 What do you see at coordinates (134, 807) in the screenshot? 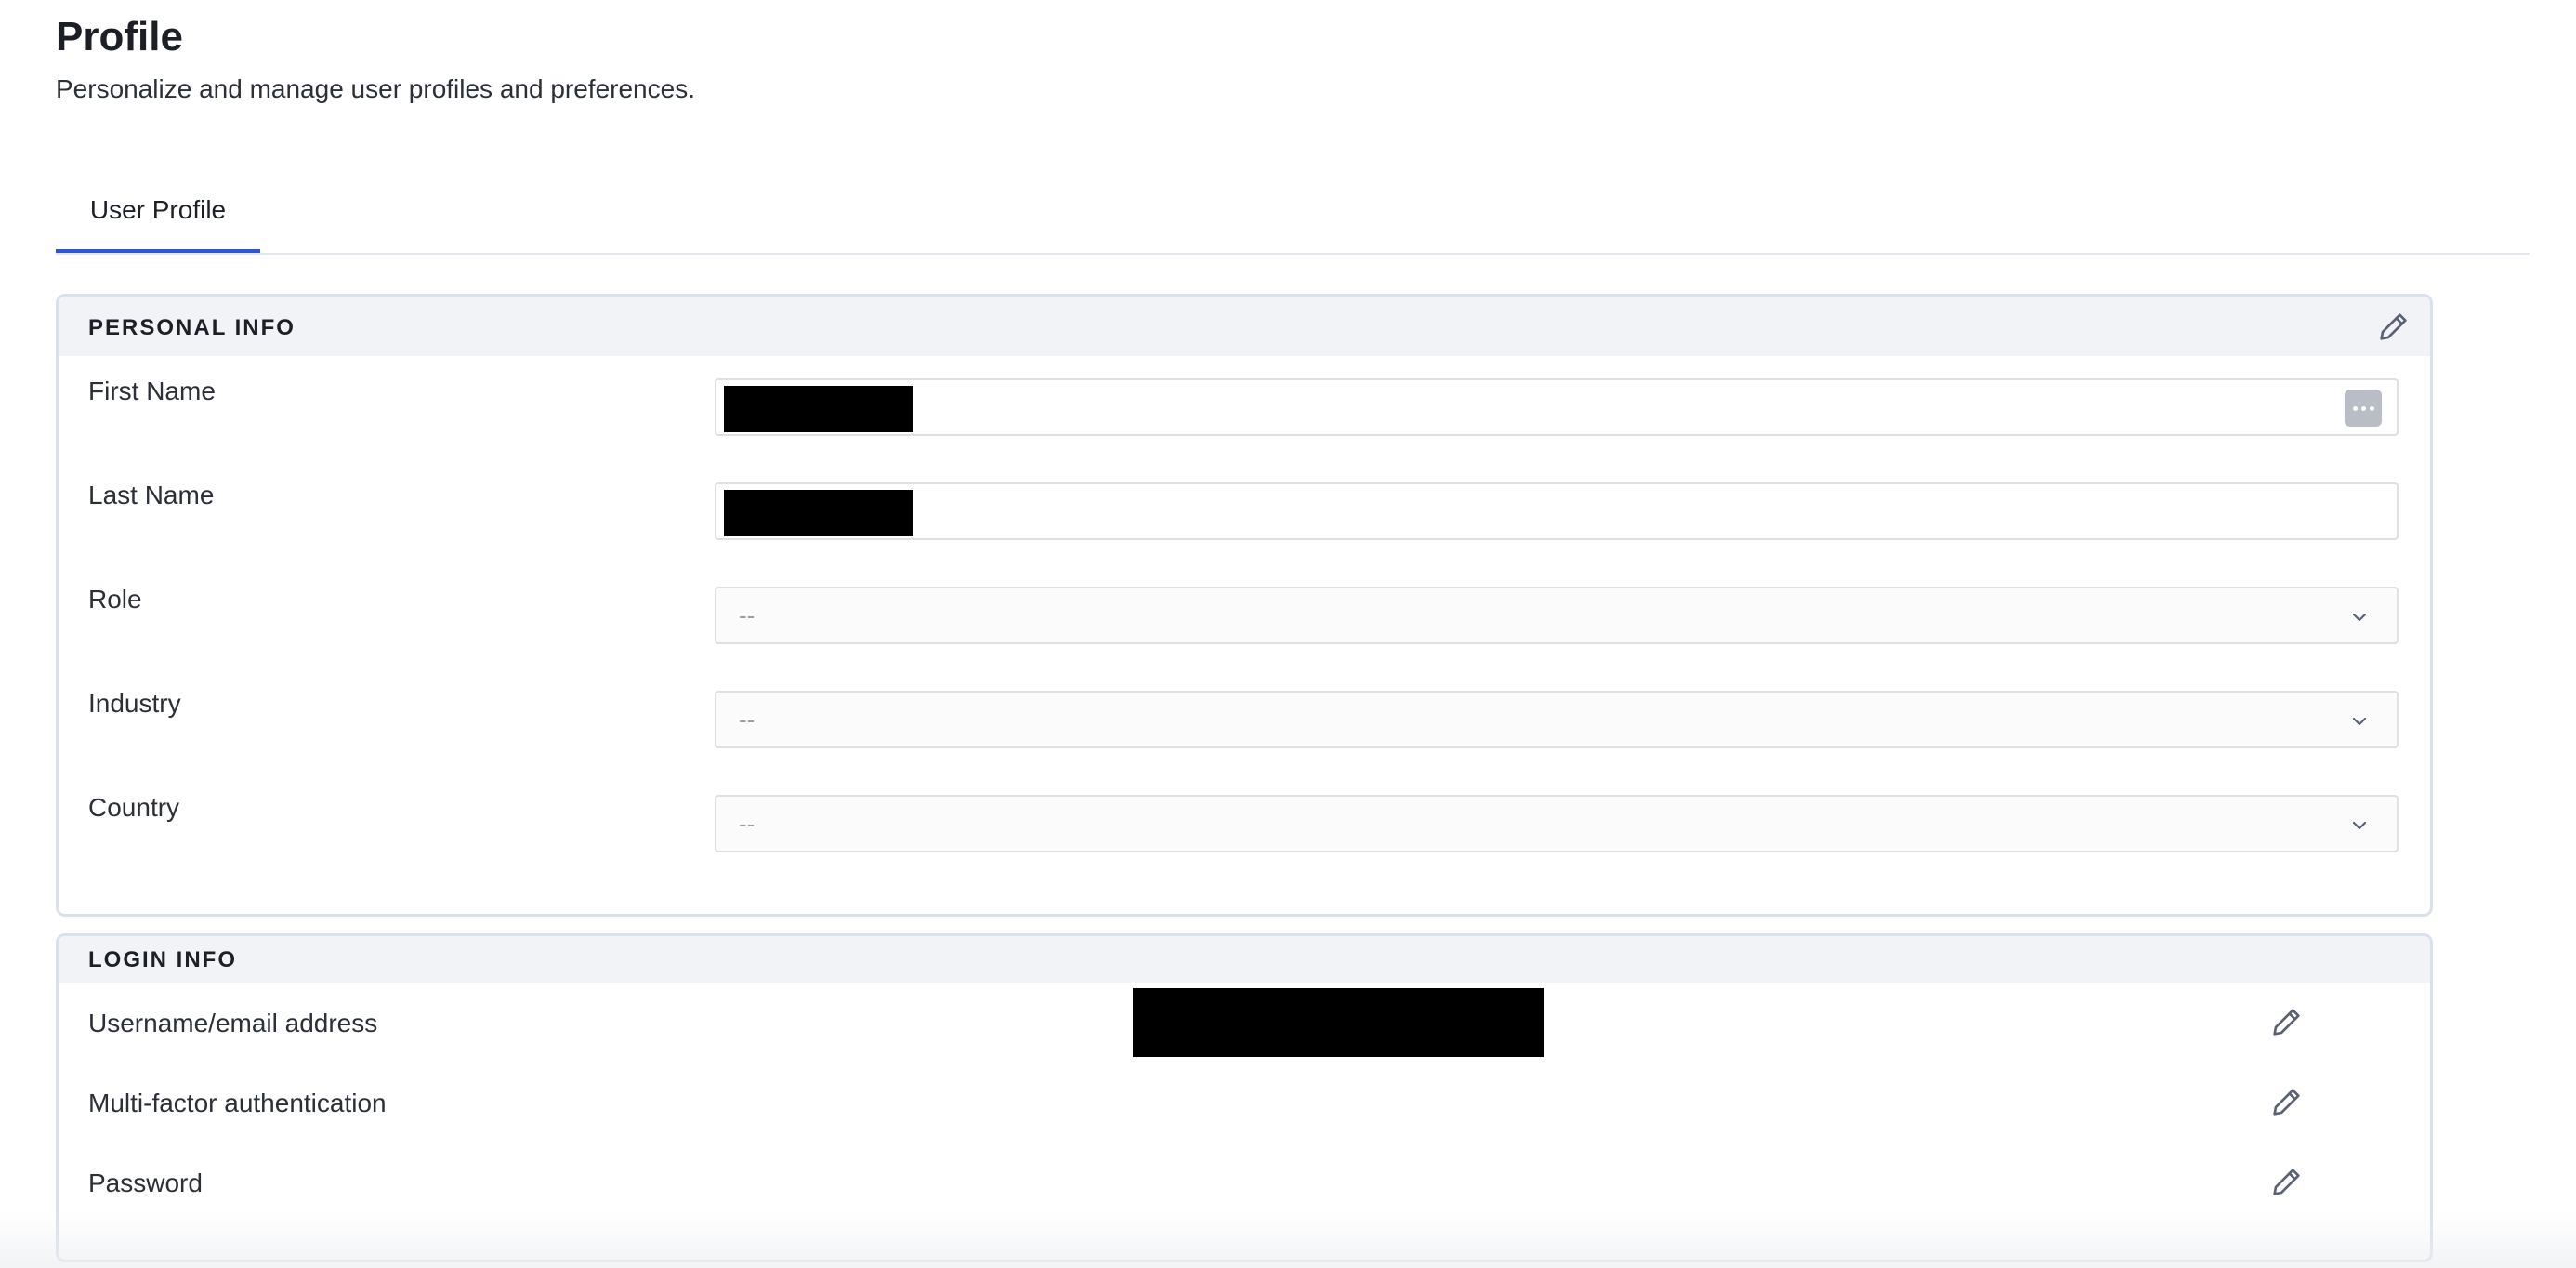
I see `country-label: Country` at bounding box center [134, 807].